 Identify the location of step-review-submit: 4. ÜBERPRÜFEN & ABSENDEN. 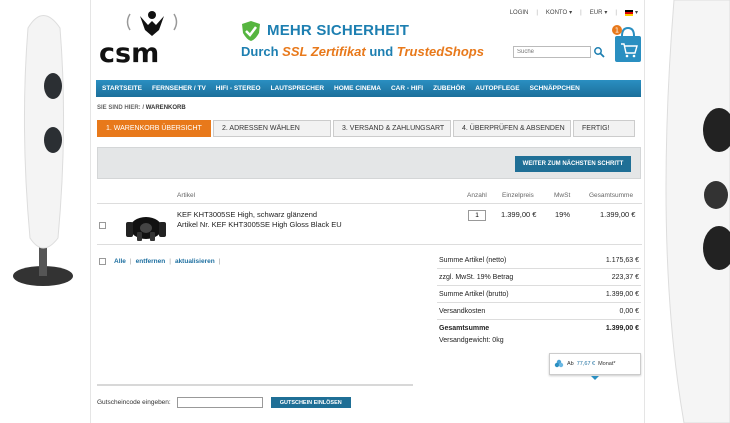
(512, 128).